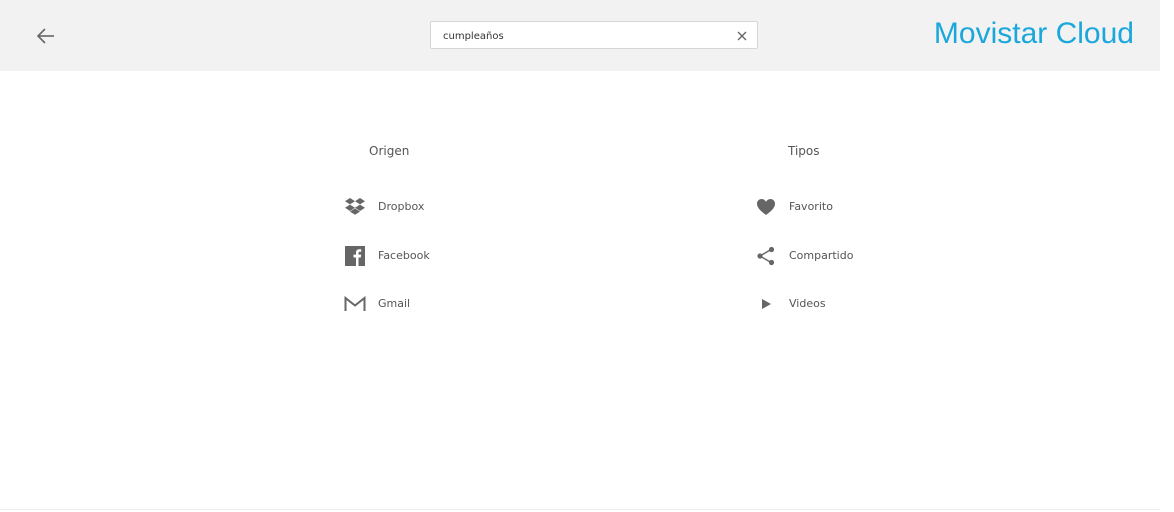 The height and width of the screenshot is (512, 1174). I want to click on origin-title: Origen, so click(389, 151).